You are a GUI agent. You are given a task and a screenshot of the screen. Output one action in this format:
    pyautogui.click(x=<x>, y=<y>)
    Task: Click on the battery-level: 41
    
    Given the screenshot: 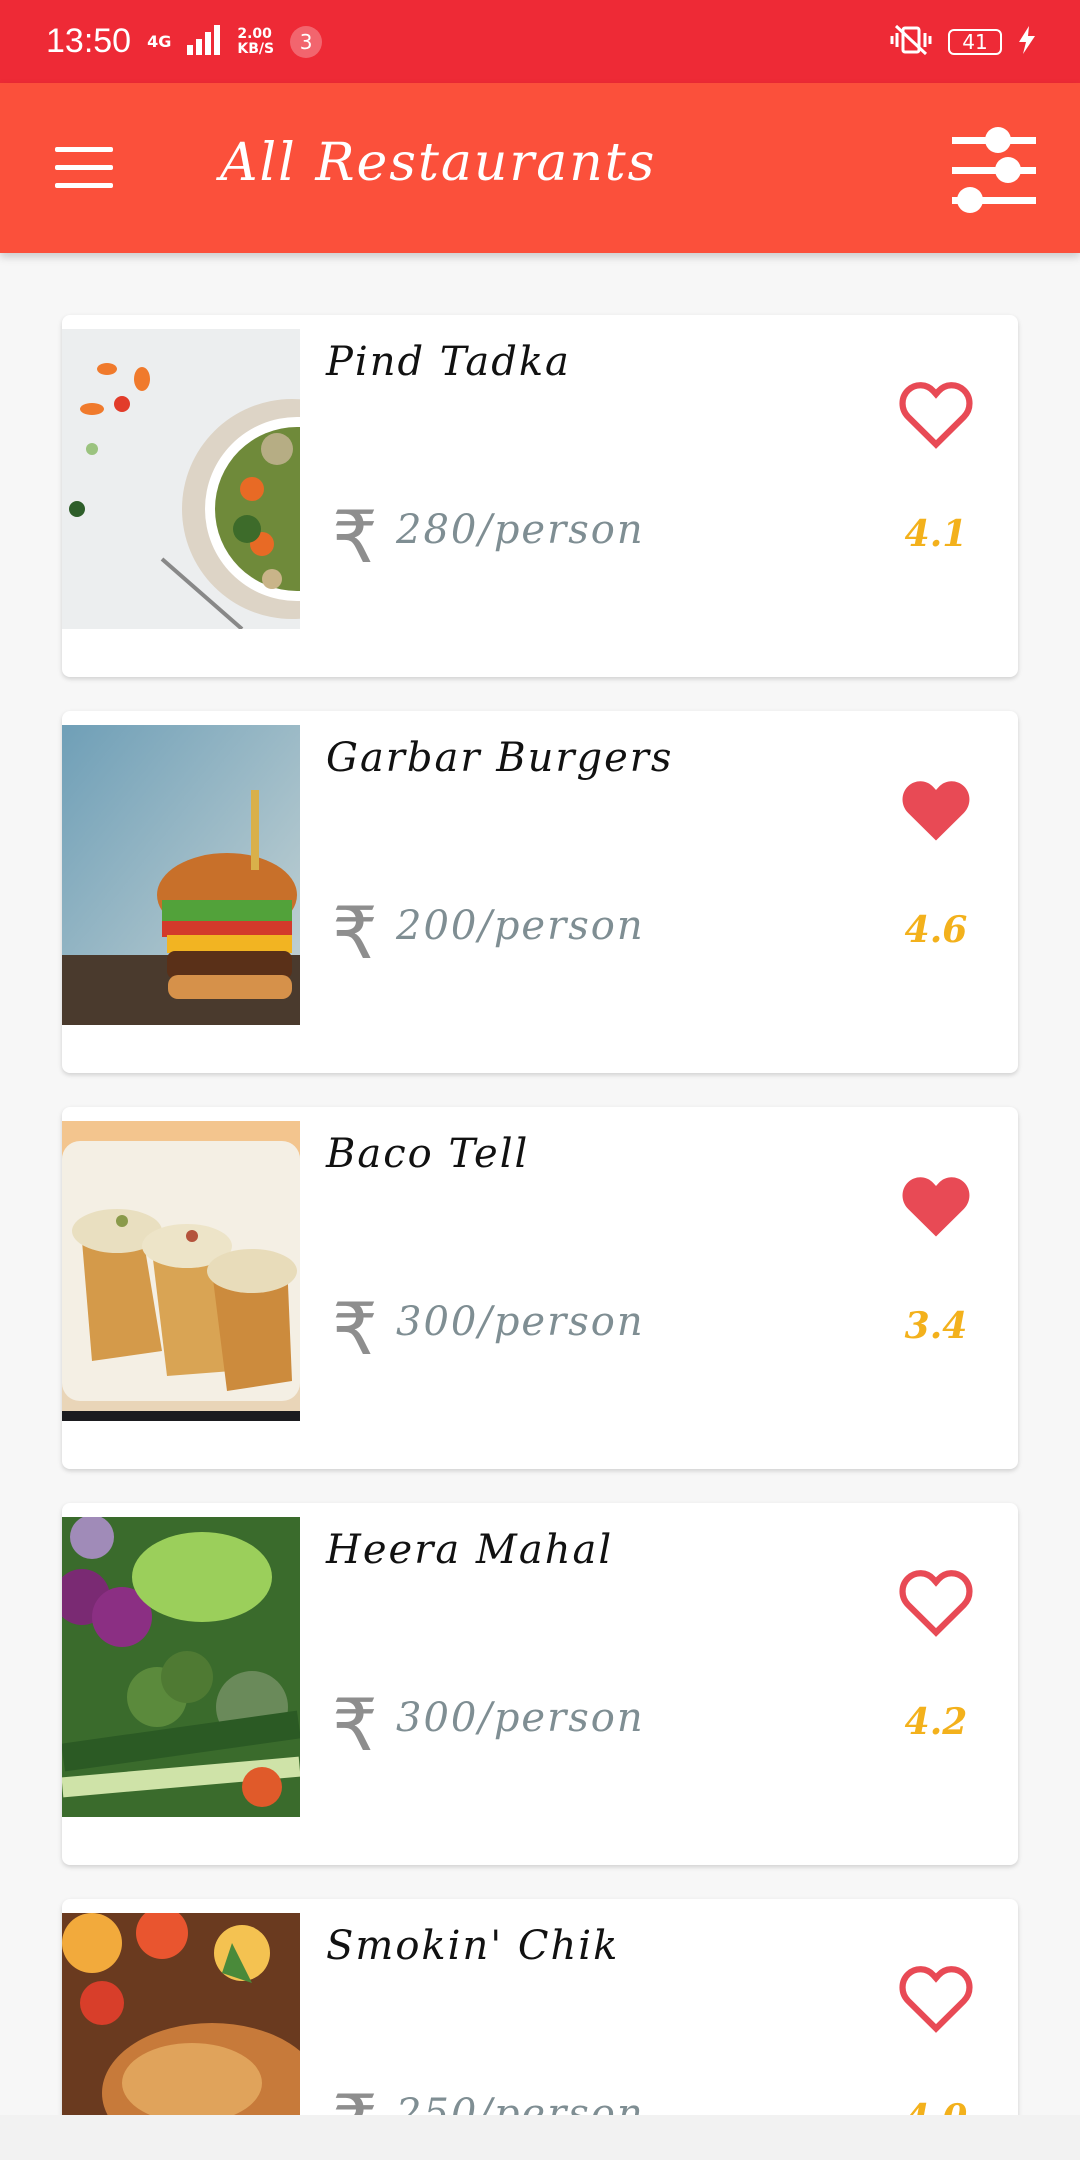 What is the action you would take?
    pyautogui.click(x=975, y=41)
    